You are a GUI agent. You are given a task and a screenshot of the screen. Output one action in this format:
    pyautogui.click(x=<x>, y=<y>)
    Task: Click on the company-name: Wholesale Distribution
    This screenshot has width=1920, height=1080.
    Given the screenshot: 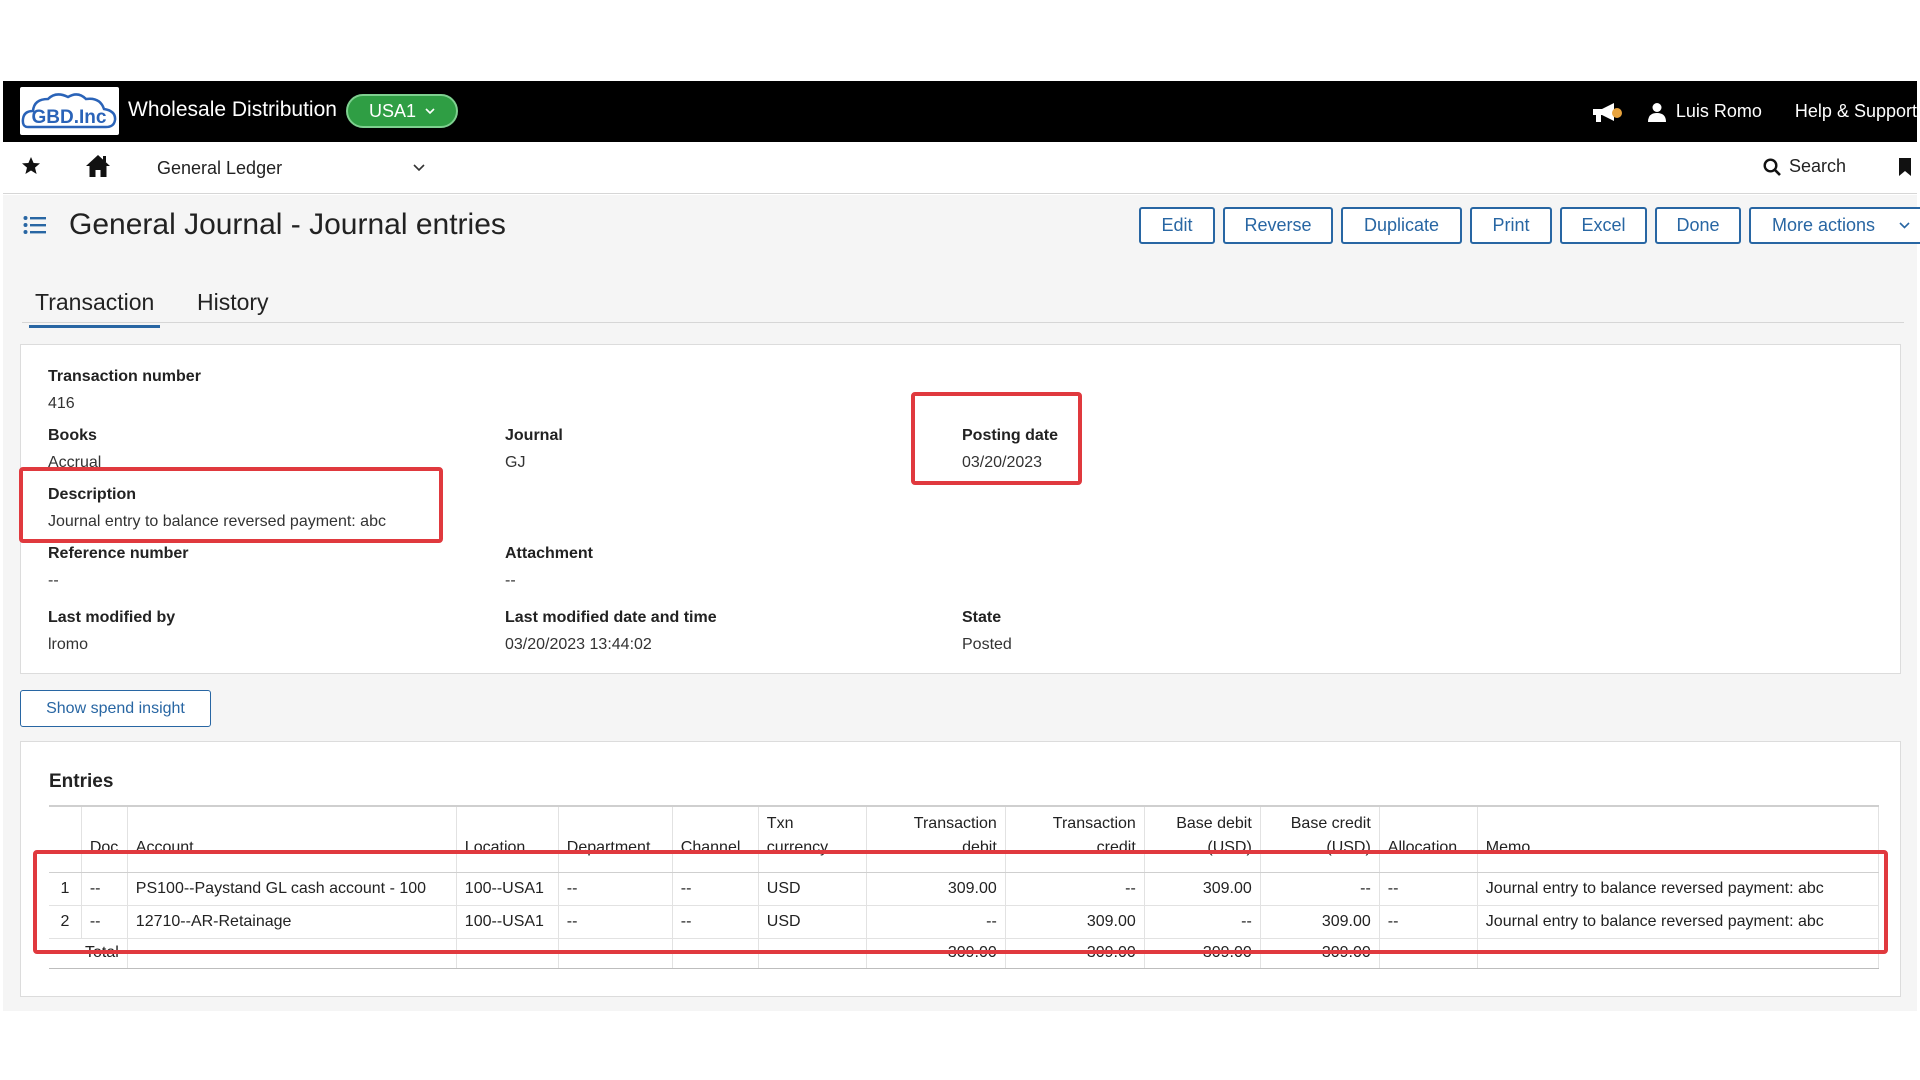 What is the action you would take?
    pyautogui.click(x=232, y=109)
    